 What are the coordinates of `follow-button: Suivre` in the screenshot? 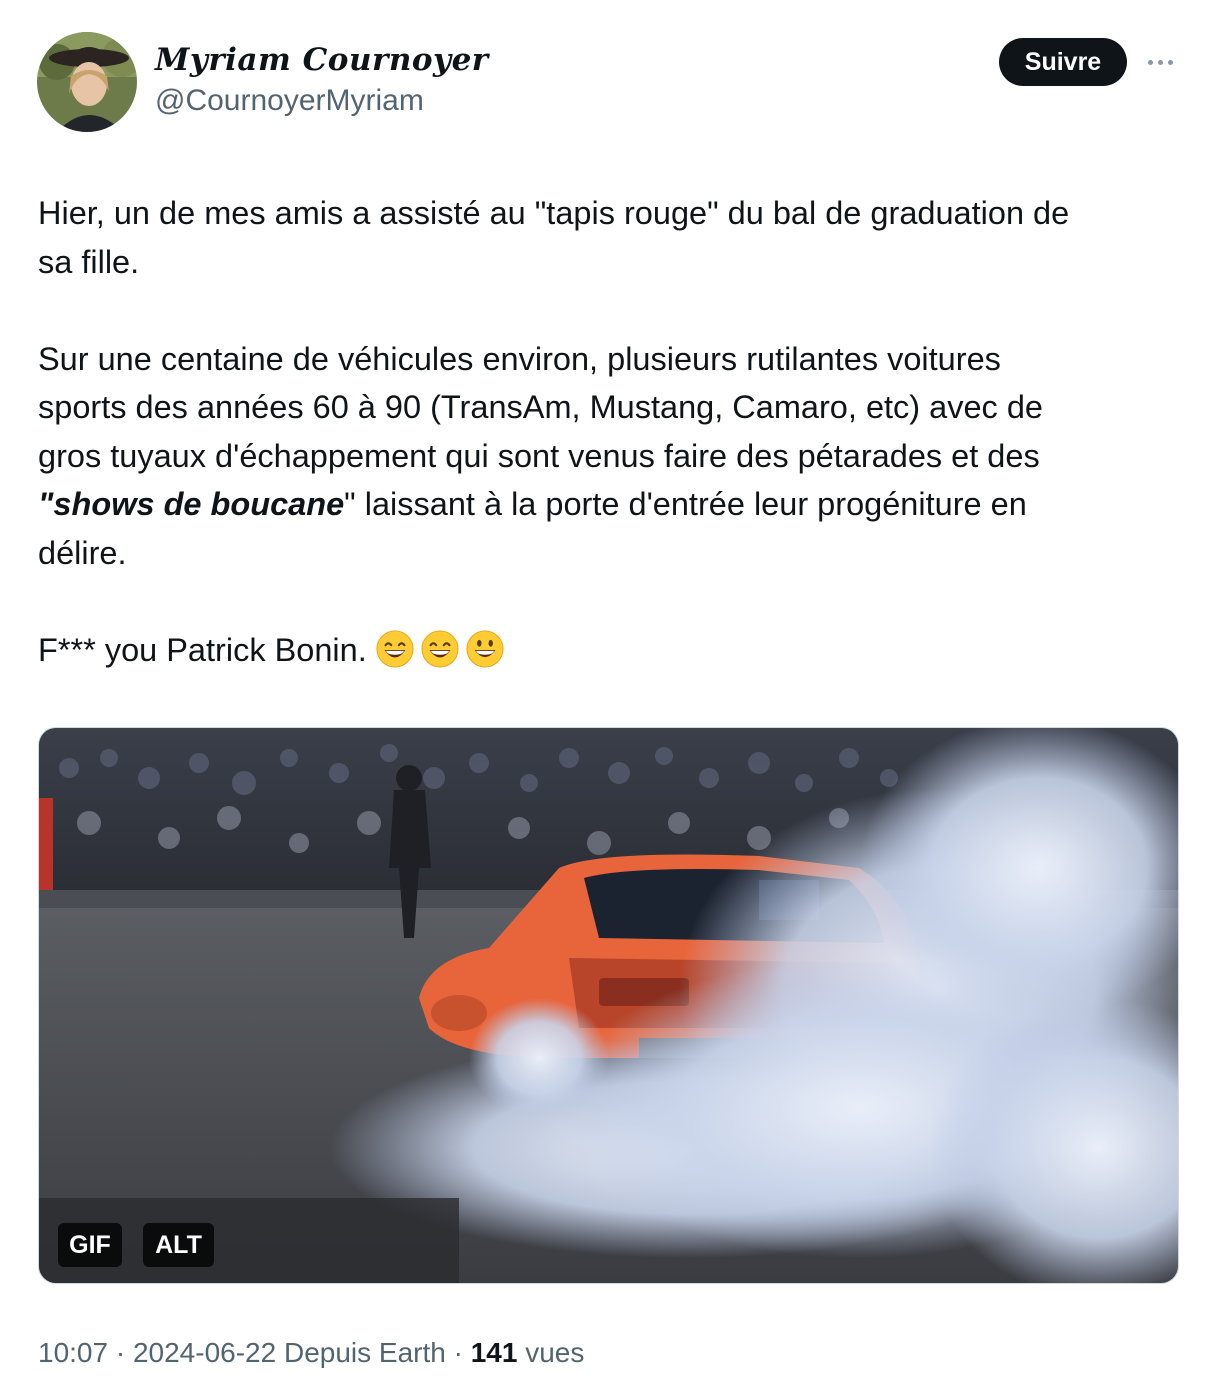 It's located at (1063, 62).